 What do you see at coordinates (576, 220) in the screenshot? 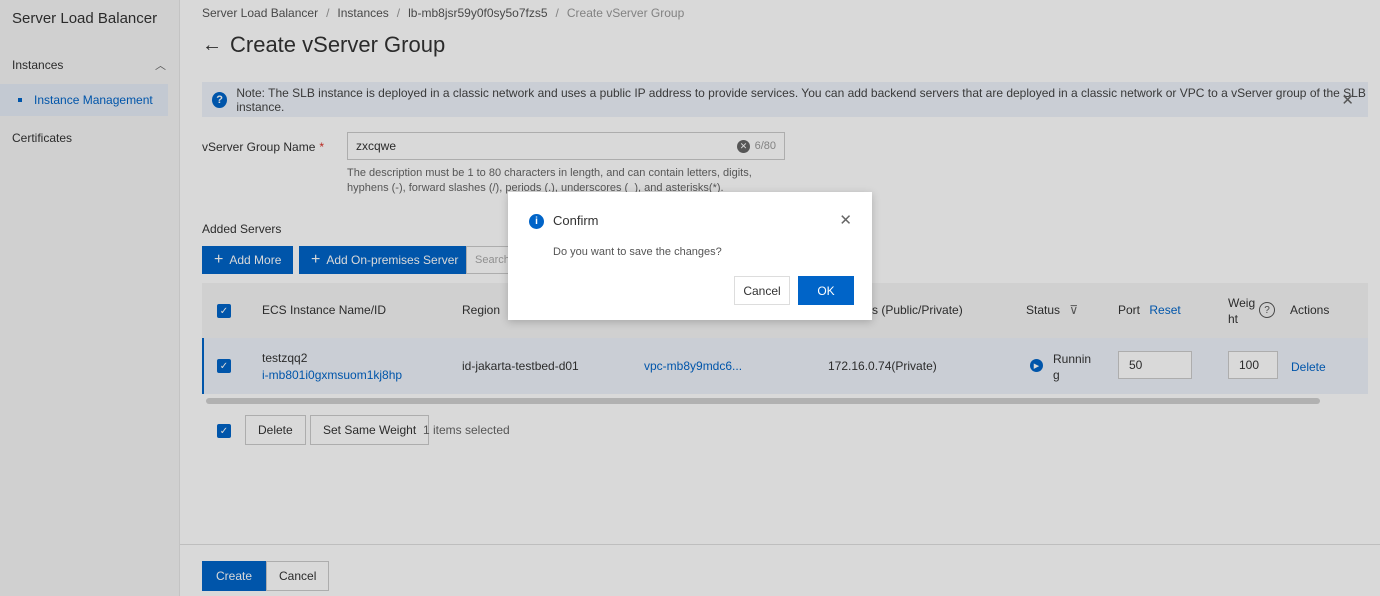
I see `dialog-title: Confirm` at bounding box center [576, 220].